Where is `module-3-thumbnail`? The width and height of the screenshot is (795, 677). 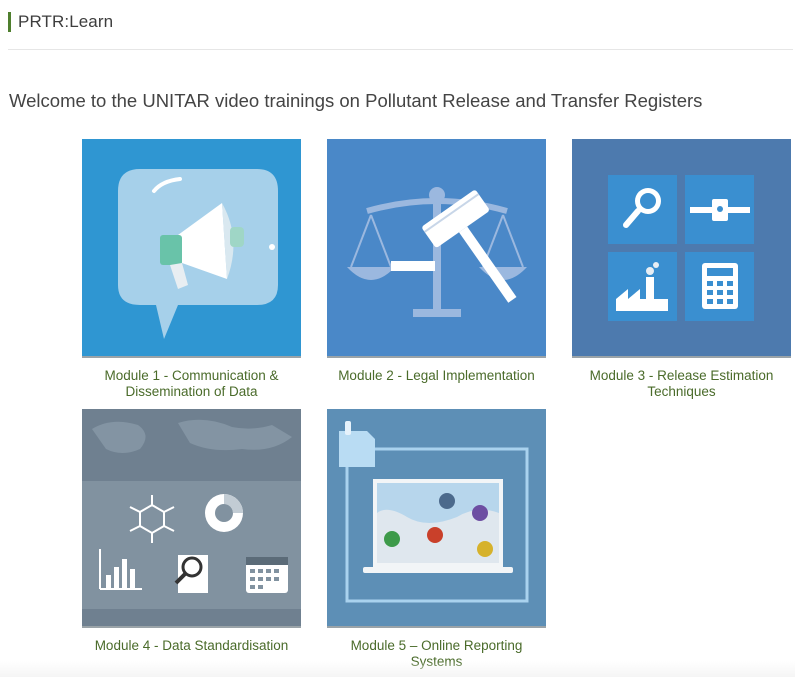
module-3-thumbnail is located at coordinates (681, 247).